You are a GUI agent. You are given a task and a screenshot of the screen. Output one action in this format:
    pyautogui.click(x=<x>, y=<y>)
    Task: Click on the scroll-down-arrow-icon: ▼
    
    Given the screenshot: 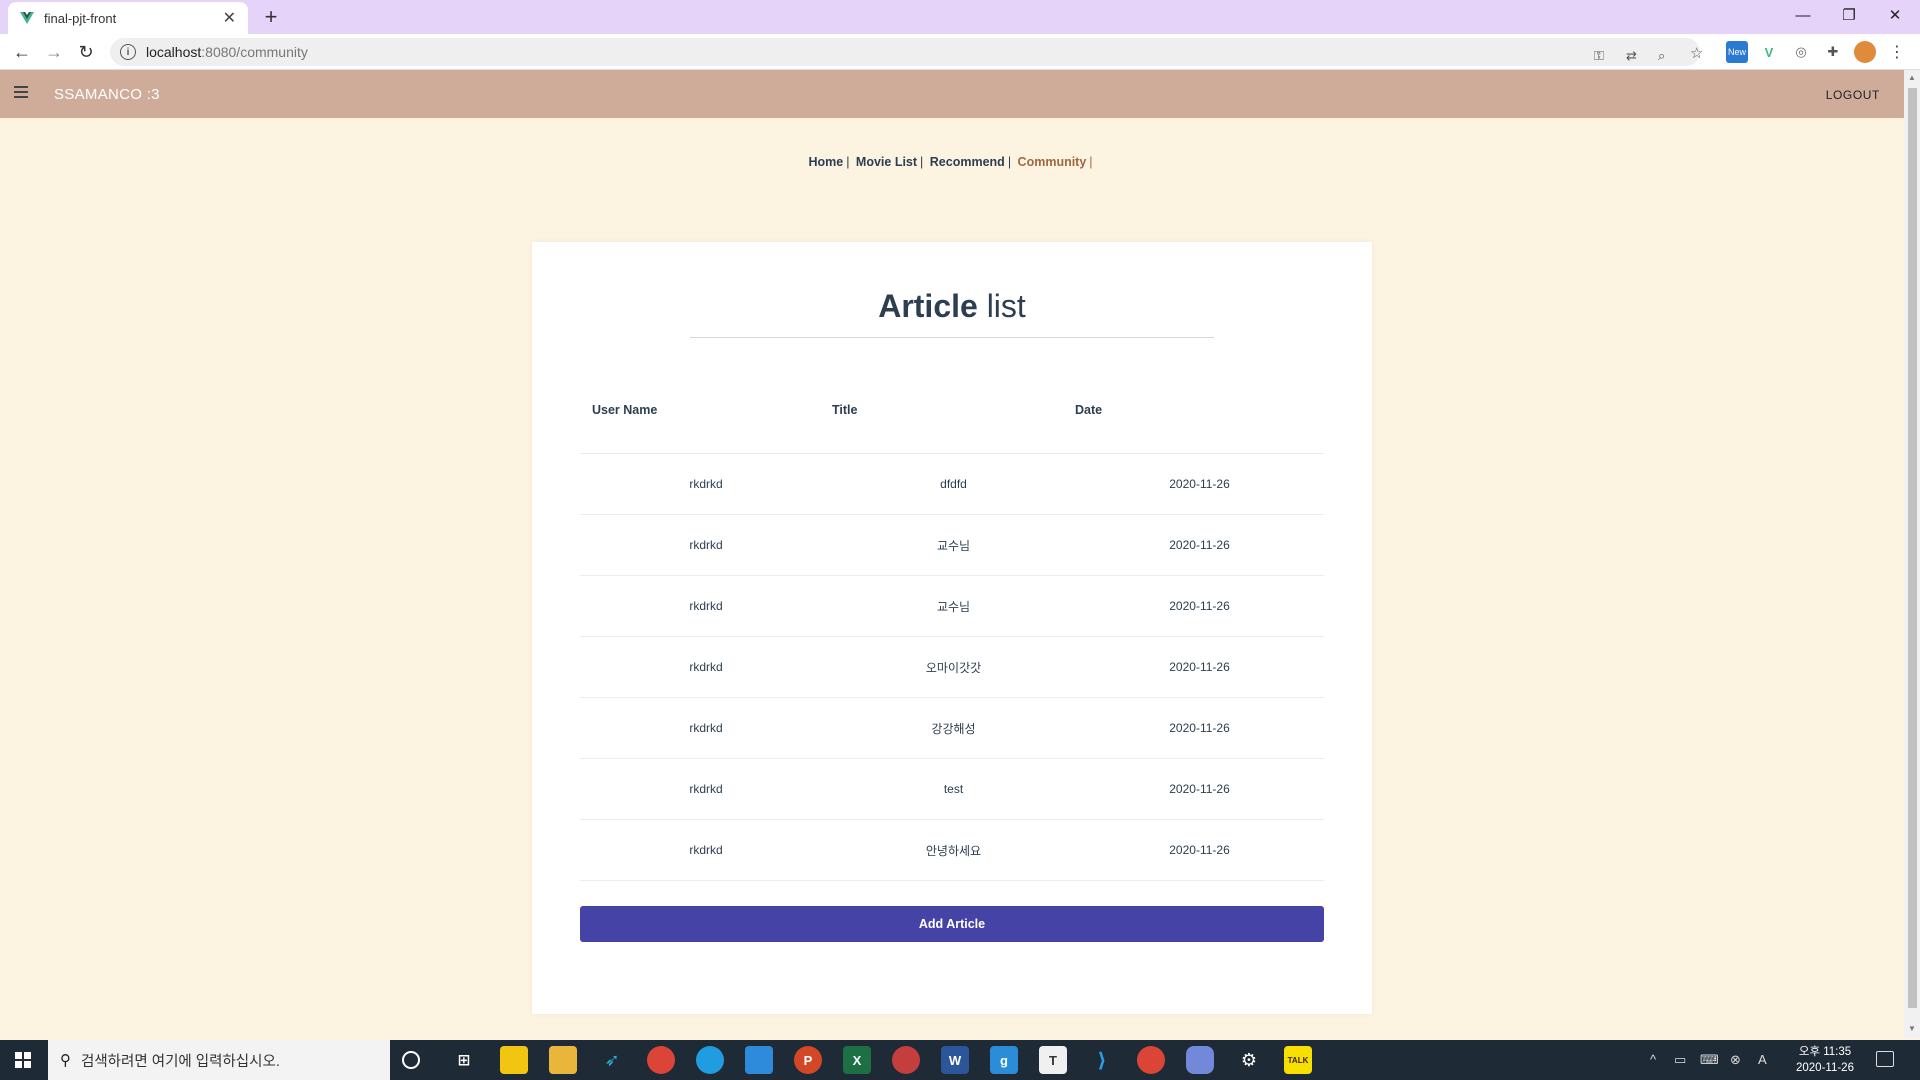 What is the action you would take?
    pyautogui.click(x=1912, y=1028)
    